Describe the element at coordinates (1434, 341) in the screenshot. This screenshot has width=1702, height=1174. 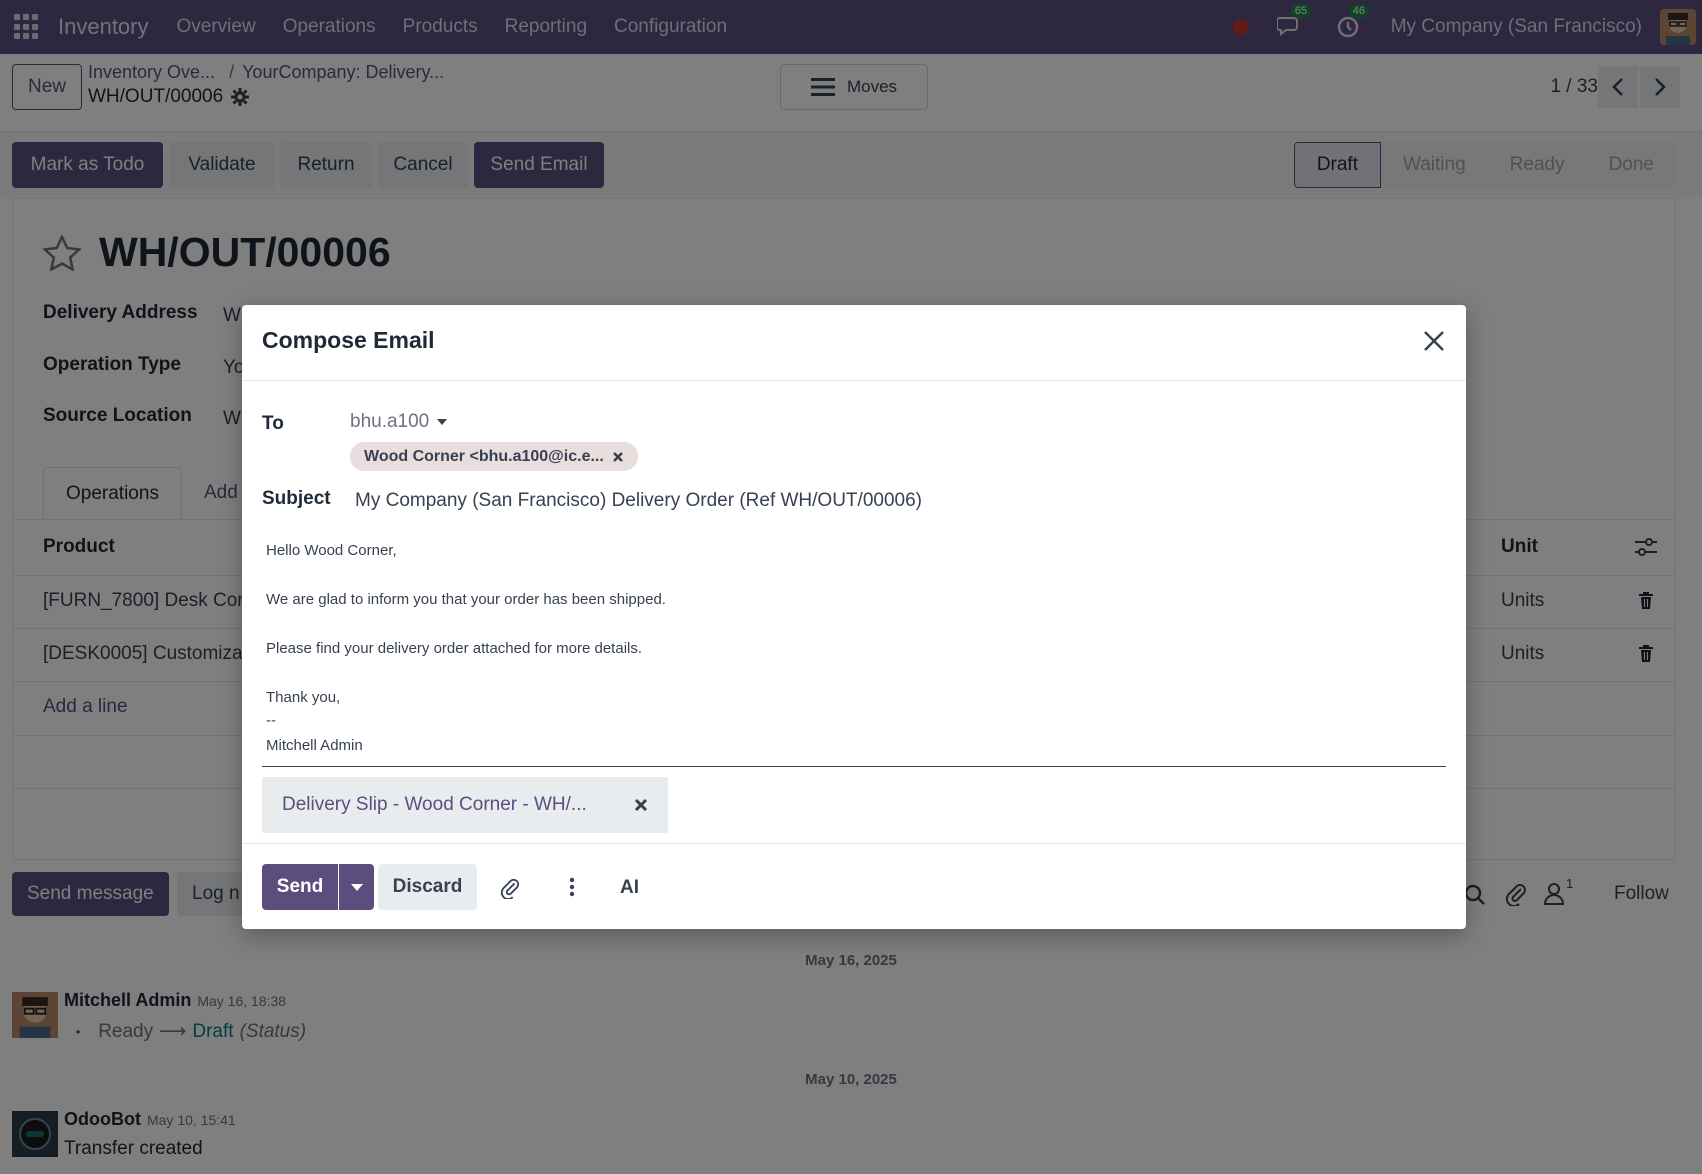
I see `close-icon` at that location.